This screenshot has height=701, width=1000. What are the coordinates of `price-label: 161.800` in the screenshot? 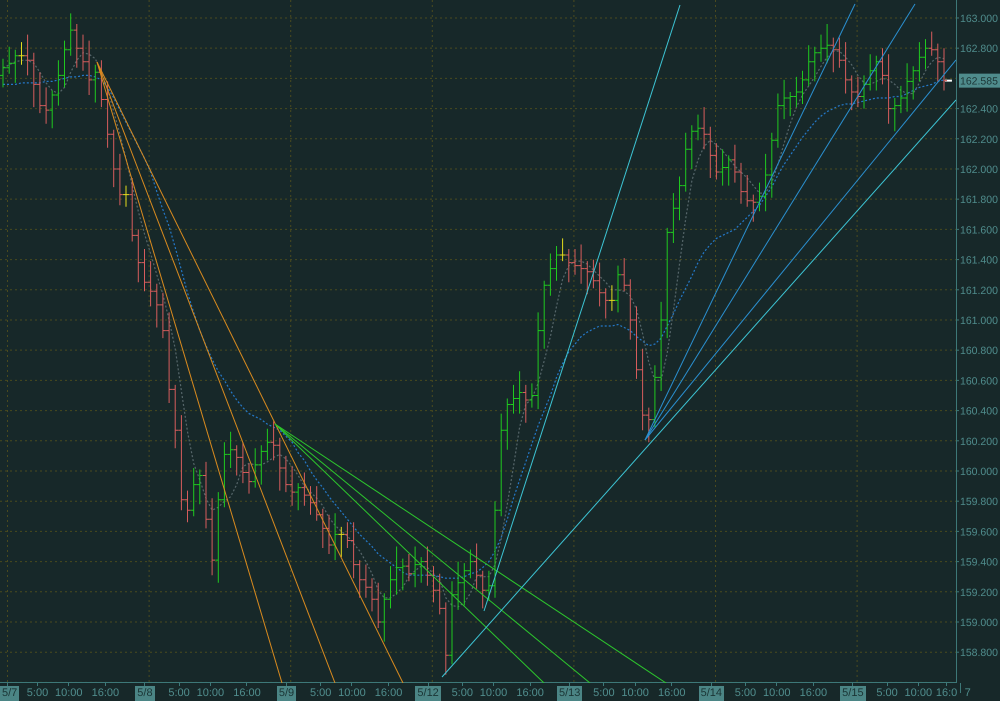 It's located at (979, 200).